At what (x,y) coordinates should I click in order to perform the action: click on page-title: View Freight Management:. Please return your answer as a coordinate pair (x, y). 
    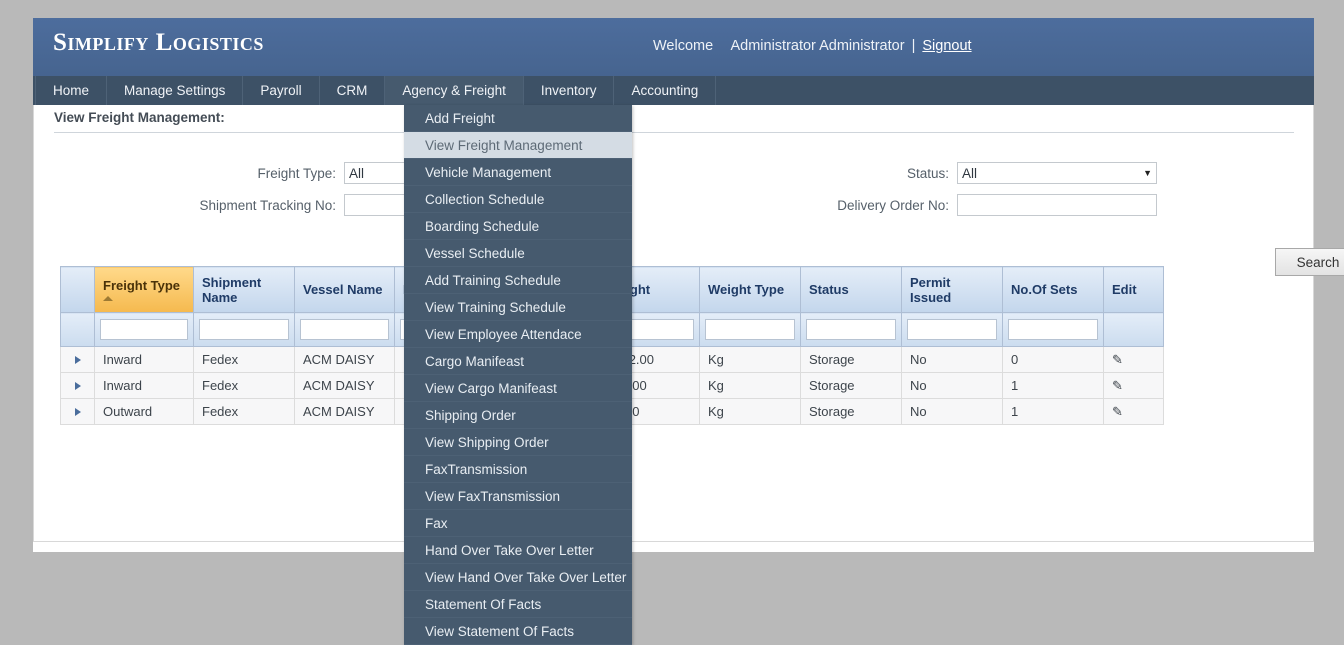
    Looking at the image, I should click on (674, 121).